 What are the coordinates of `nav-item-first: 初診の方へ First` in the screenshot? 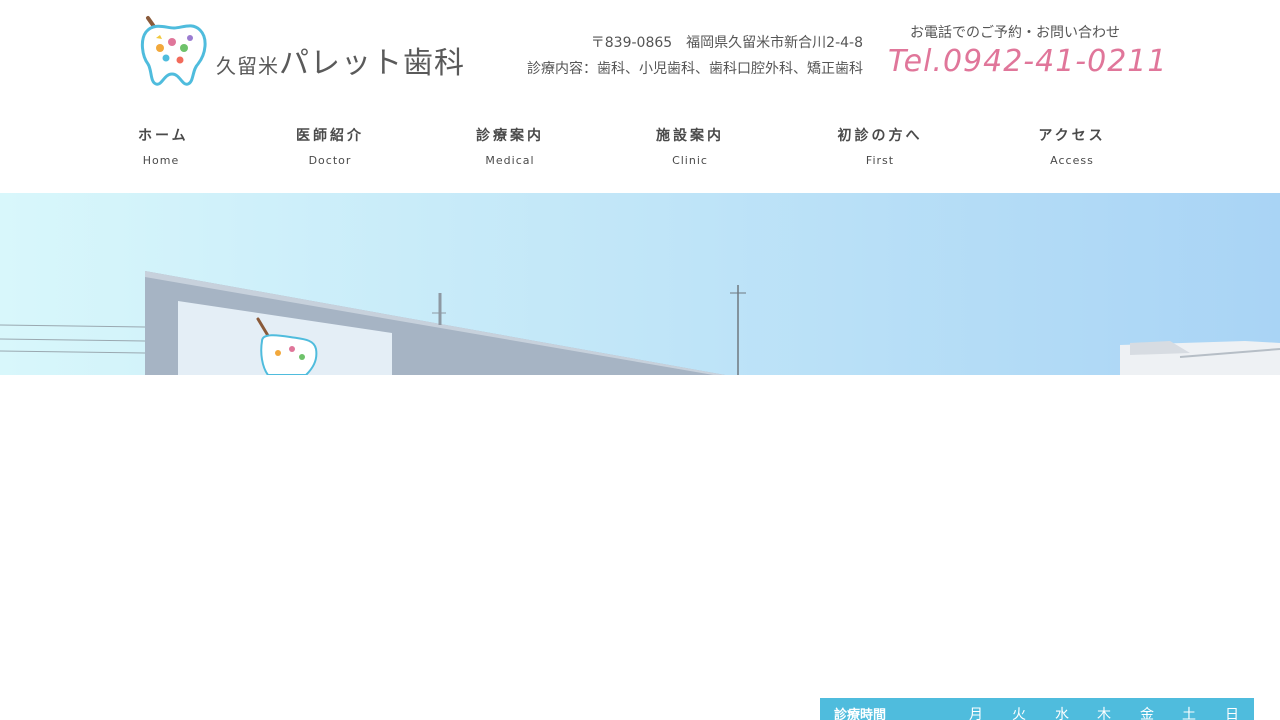 It's located at (880, 148).